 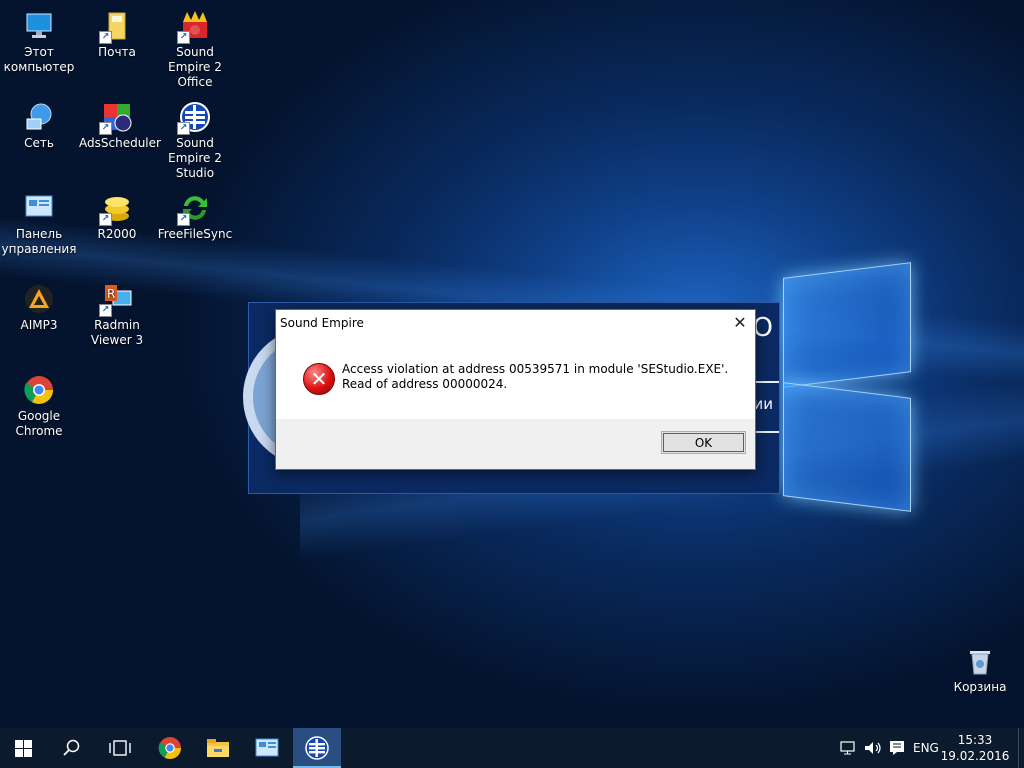 What do you see at coordinates (194, 27) in the screenshot?
I see `crown-icon: ↗` at bounding box center [194, 27].